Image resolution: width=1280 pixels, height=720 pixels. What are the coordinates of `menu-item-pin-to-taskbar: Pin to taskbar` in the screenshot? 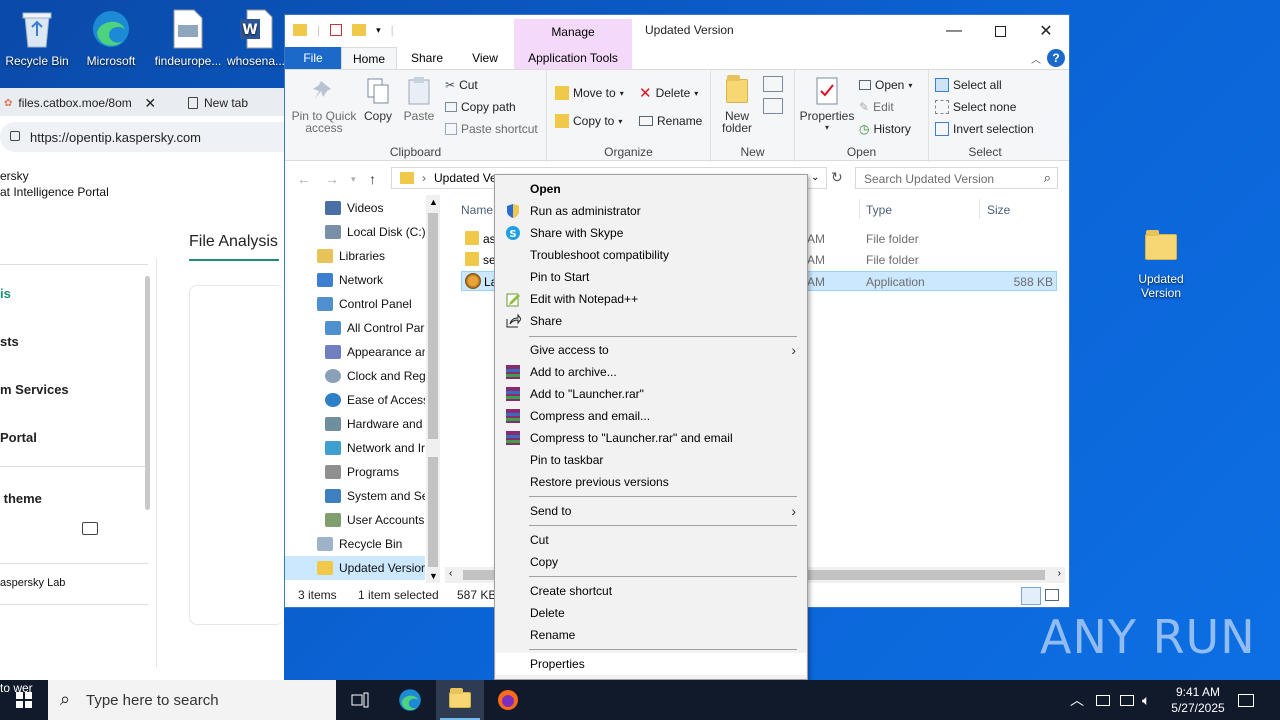 It's located at (651, 460).